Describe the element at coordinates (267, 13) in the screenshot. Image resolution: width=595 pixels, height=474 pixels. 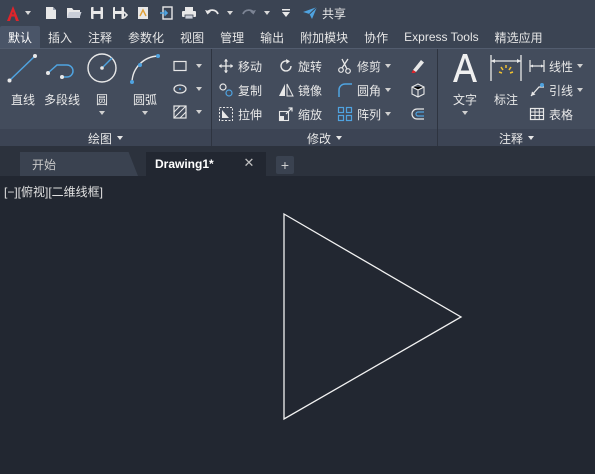
I see `redo-dropdown-chevron-icon` at that location.